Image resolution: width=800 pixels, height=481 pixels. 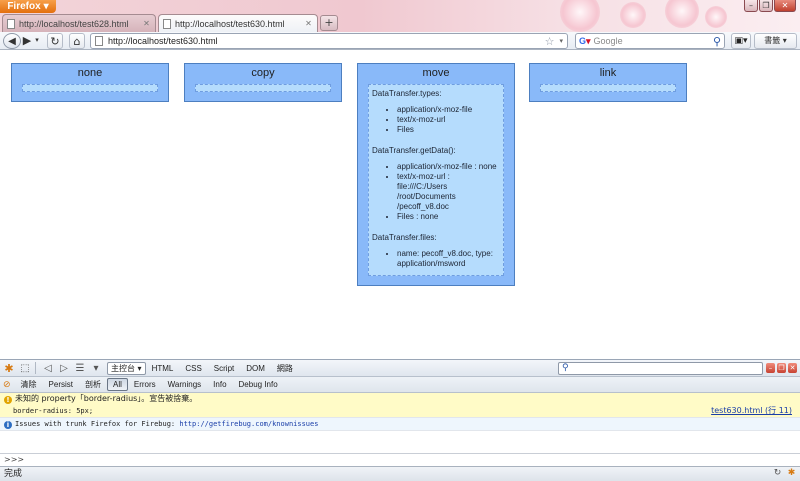 I want to click on search-bar: G▾ Google ⚲, so click(x=650, y=41).